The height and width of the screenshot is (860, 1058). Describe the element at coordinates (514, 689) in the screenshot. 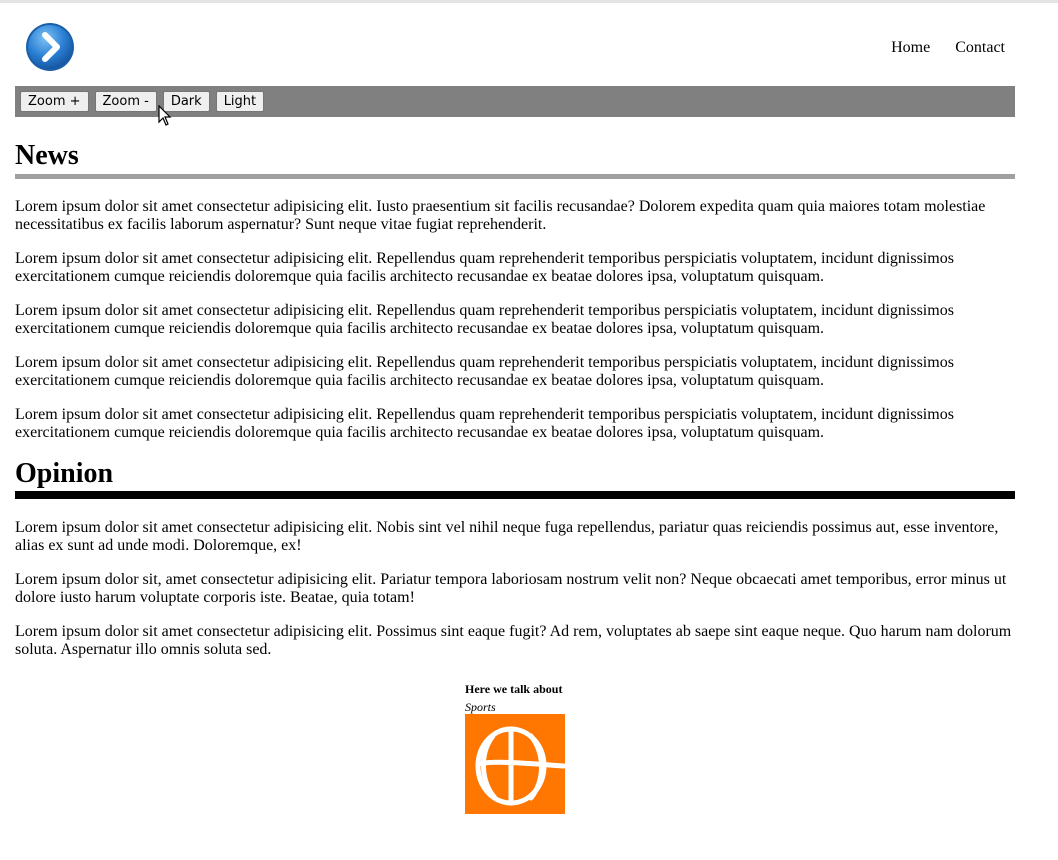

I see `figure-title: Here we talk about` at that location.